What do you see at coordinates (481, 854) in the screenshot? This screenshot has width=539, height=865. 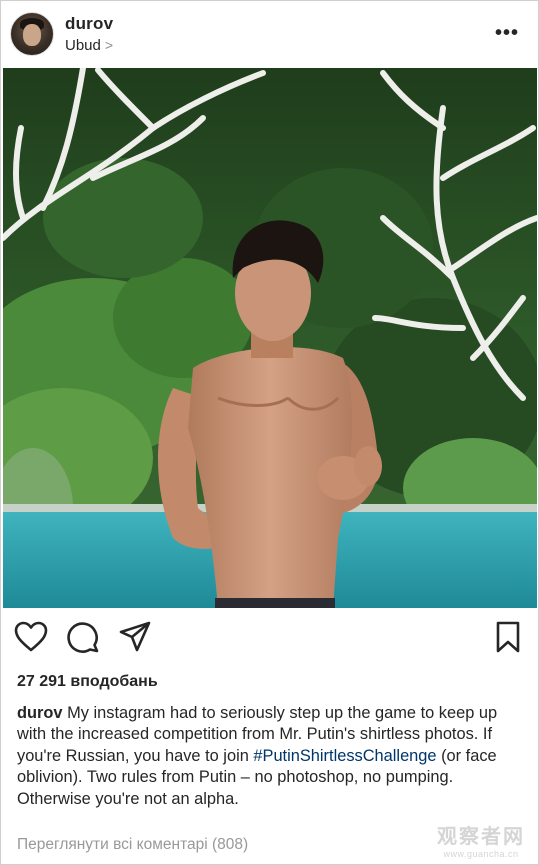 I see `watermark-line2: www.guancha.cn` at bounding box center [481, 854].